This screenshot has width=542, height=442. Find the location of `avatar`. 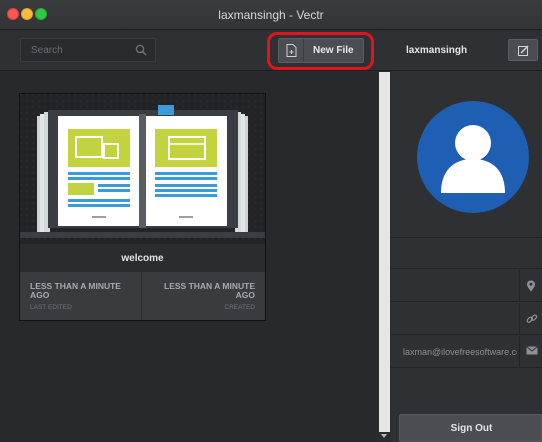

avatar is located at coordinates (473, 157).